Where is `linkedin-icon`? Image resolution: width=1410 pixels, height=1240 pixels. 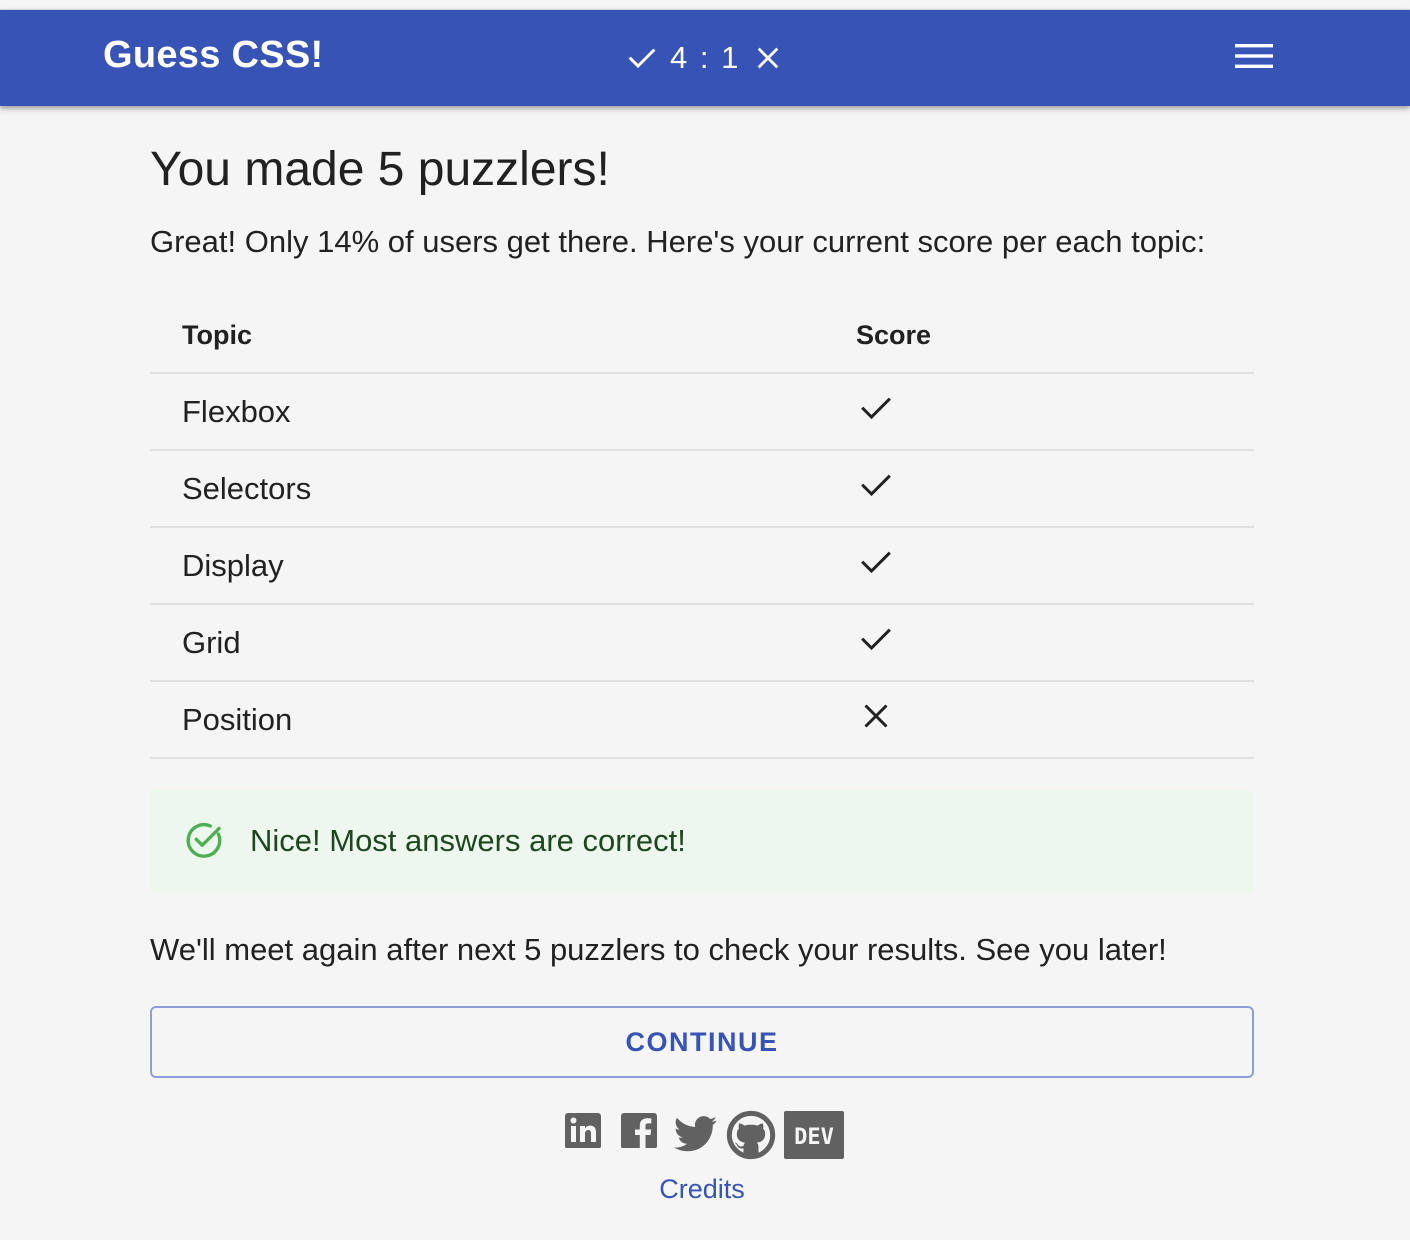
linkedin-icon is located at coordinates (583, 1131).